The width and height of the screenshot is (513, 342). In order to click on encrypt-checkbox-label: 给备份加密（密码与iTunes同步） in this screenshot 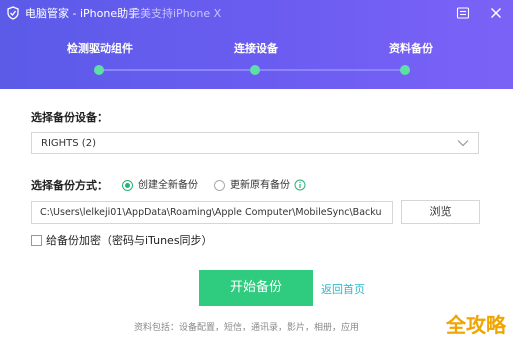, I will do `click(129, 240)`.